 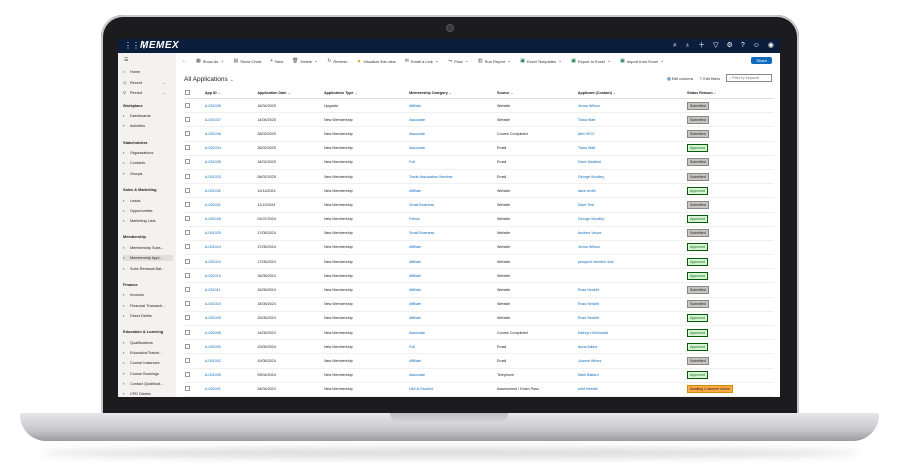 I want to click on record-link: Trade Association Member, so click(x=431, y=177).